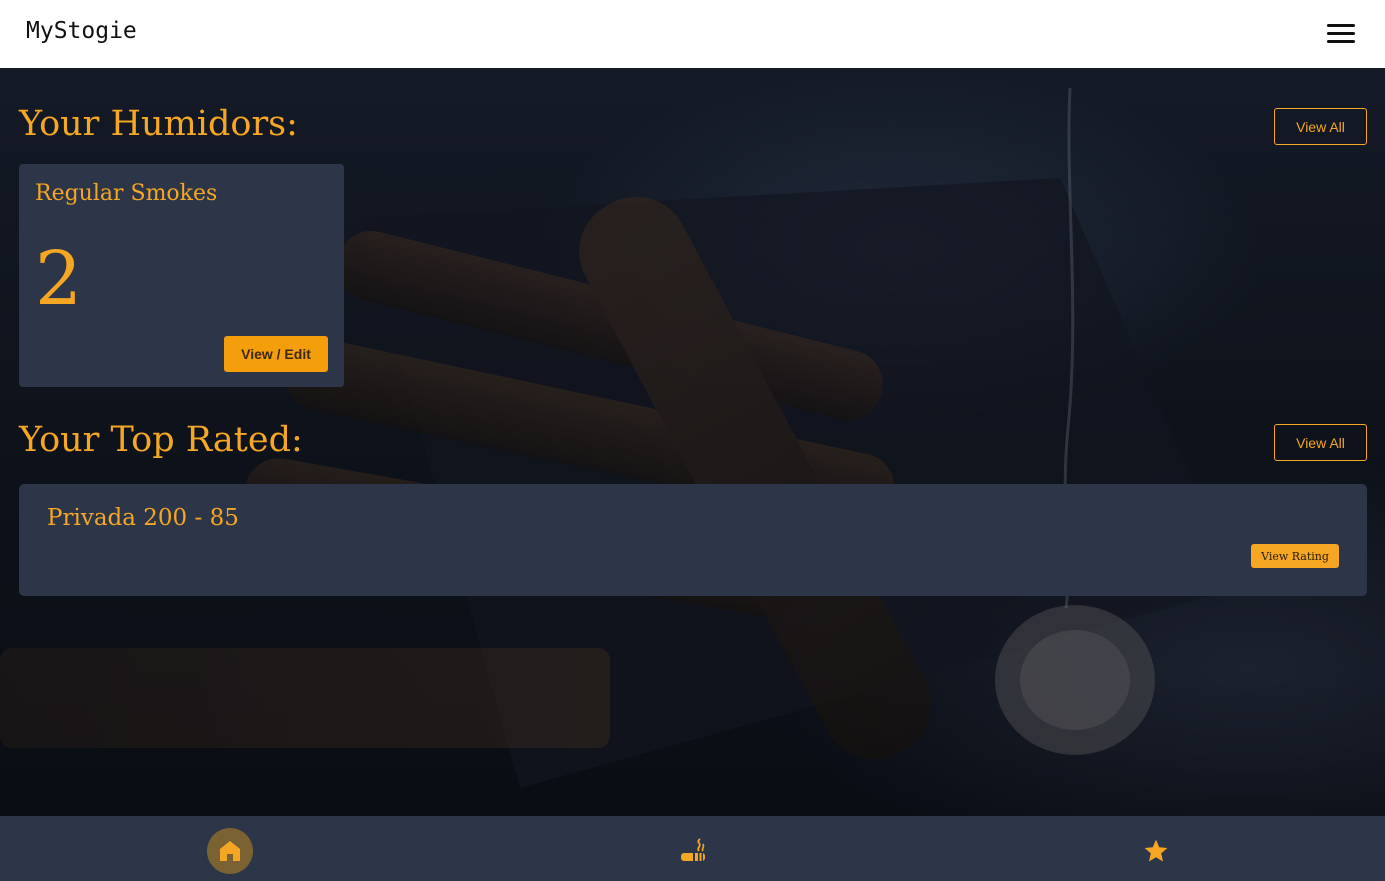 The image size is (1385, 881). I want to click on humidor-name: Regular Smokes, so click(126, 193).